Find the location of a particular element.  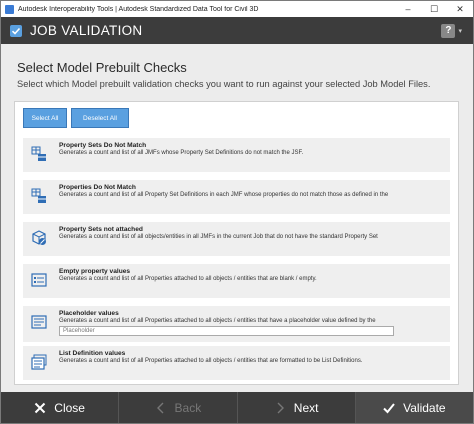

minimize-button: – is located at coordinates (408, 9).